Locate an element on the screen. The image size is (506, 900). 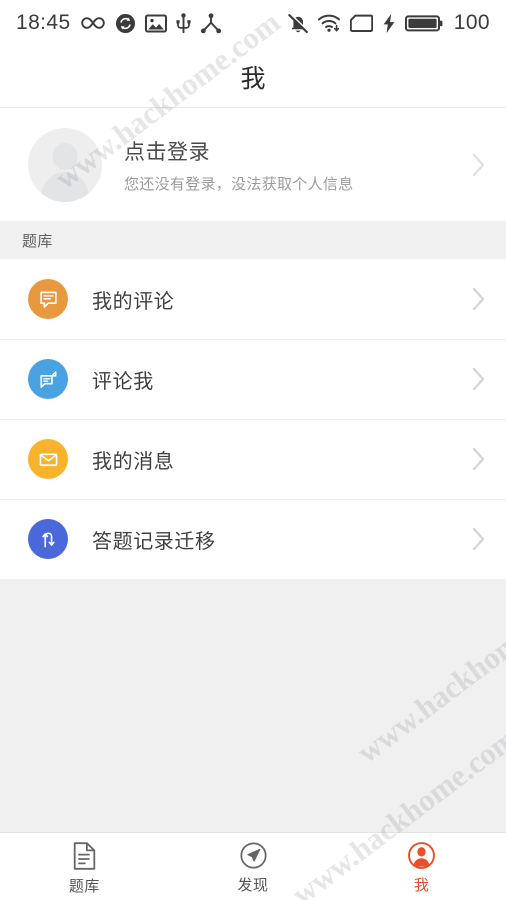
status-bar-right: 100 is located at coordinates (389, 23).